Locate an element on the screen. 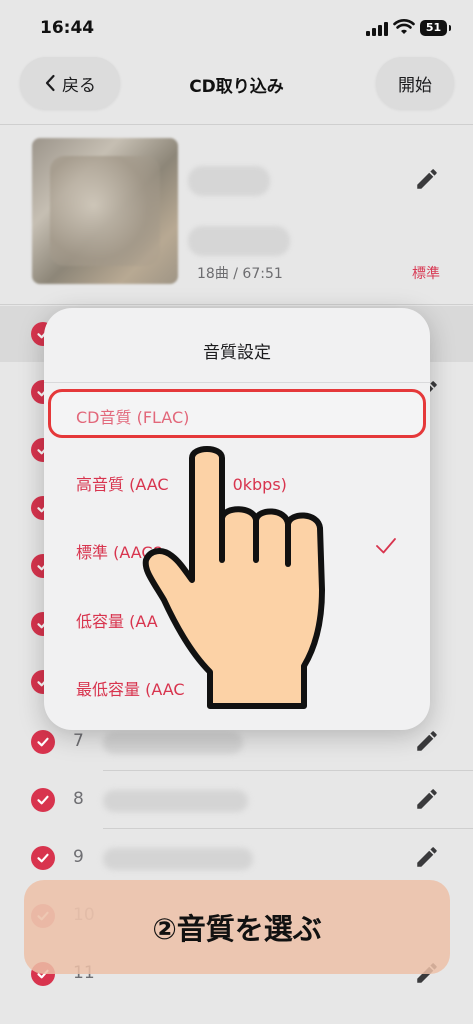 Image resolution: width=473 pixels, height=1024 pixels. header-divider is located at coordinates (236, 124).